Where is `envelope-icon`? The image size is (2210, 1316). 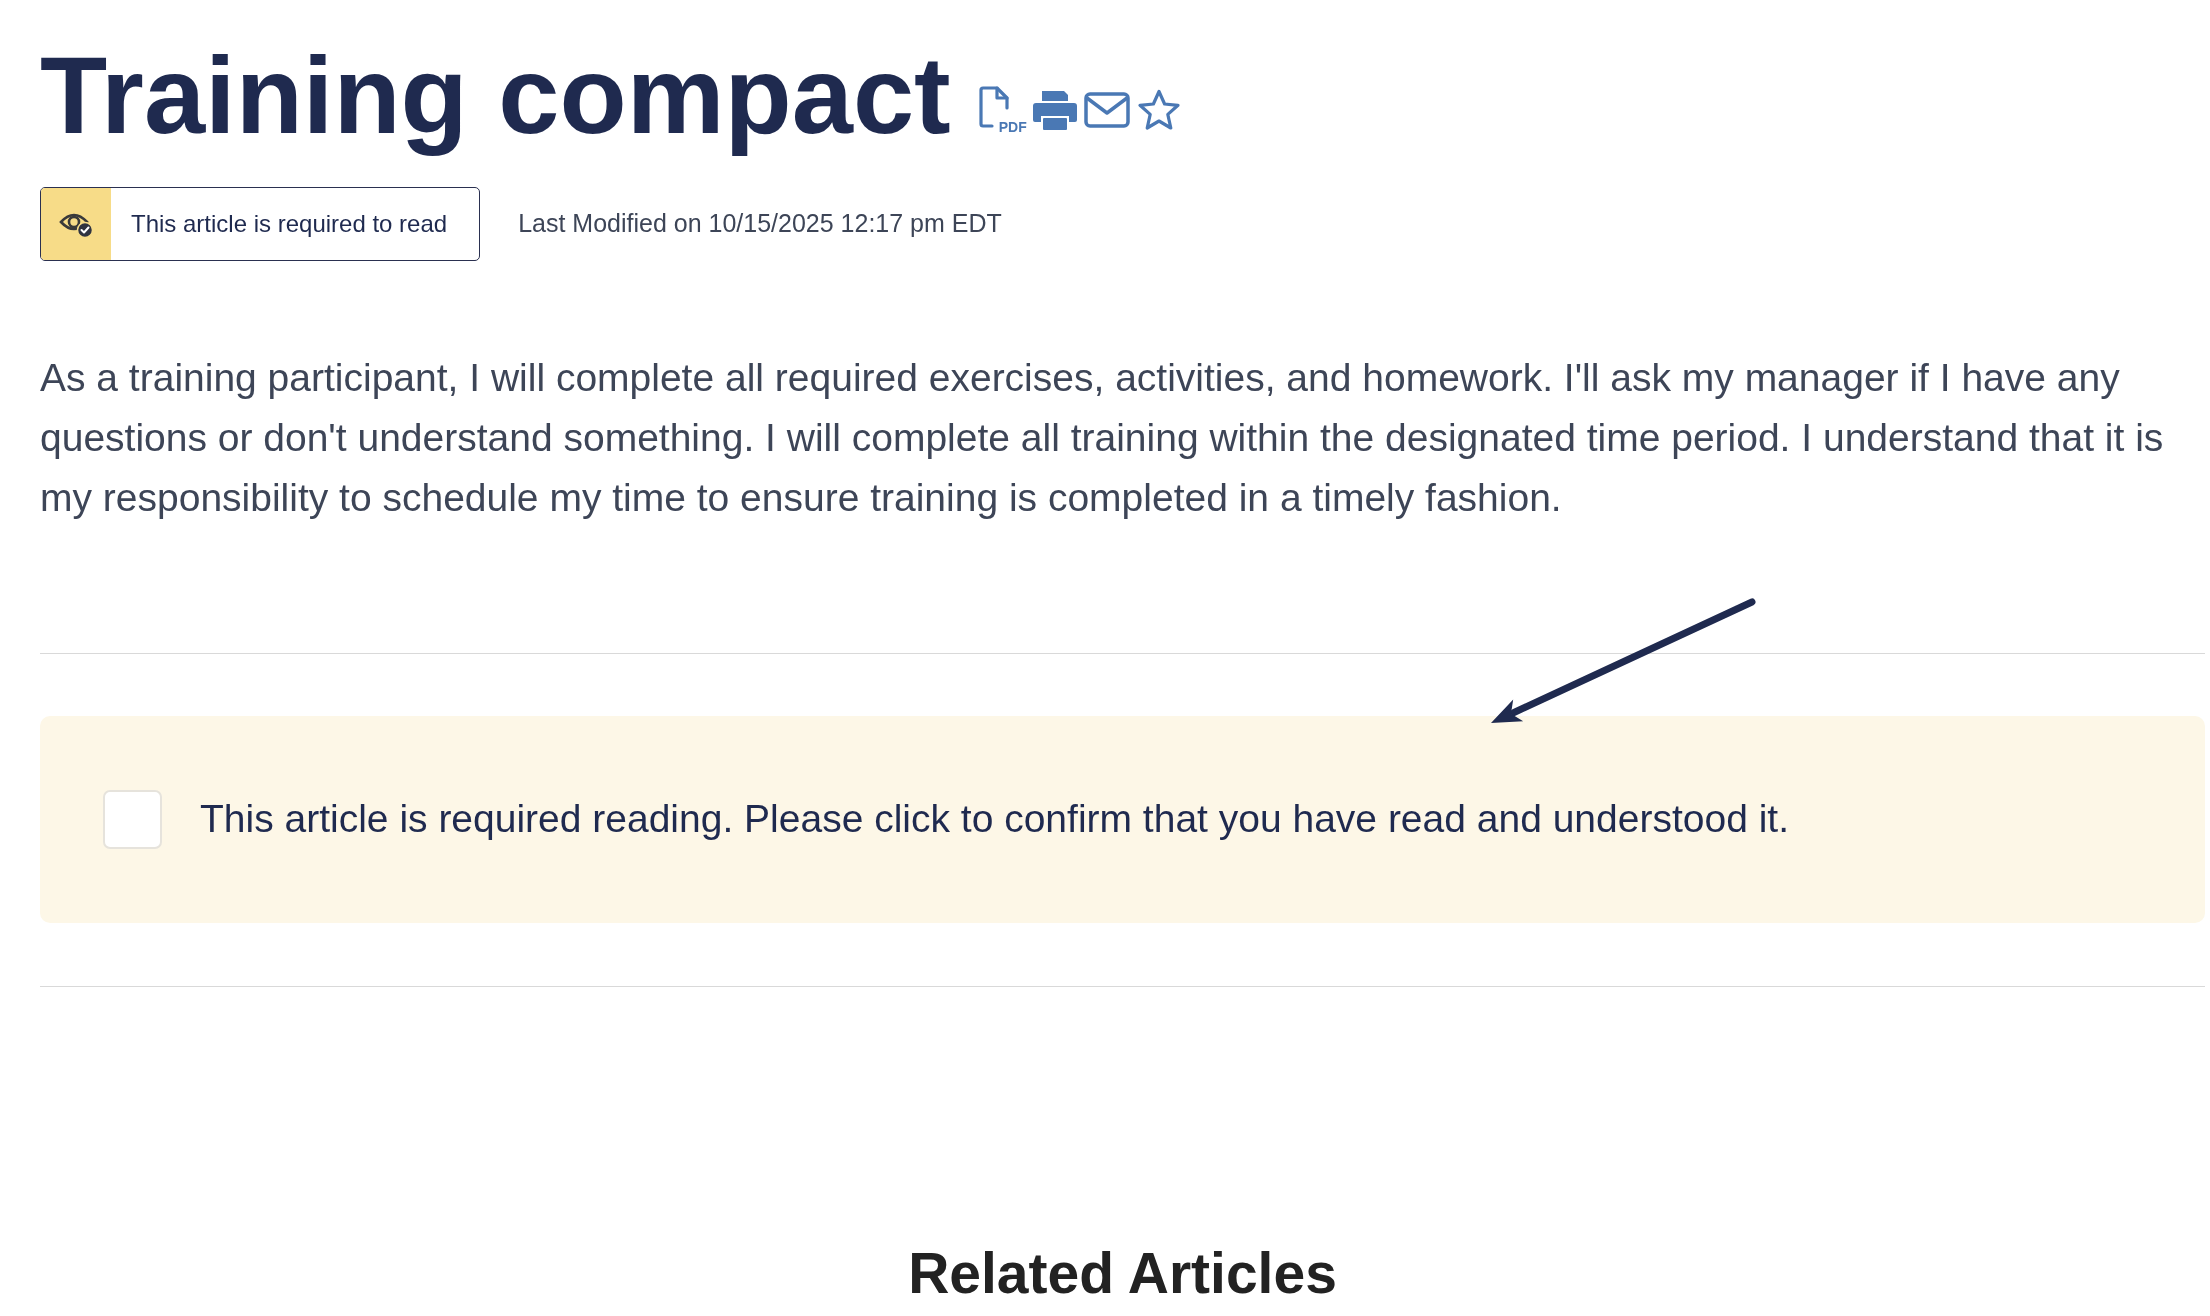
envelope-icon is located at coordinates (1106, 110).